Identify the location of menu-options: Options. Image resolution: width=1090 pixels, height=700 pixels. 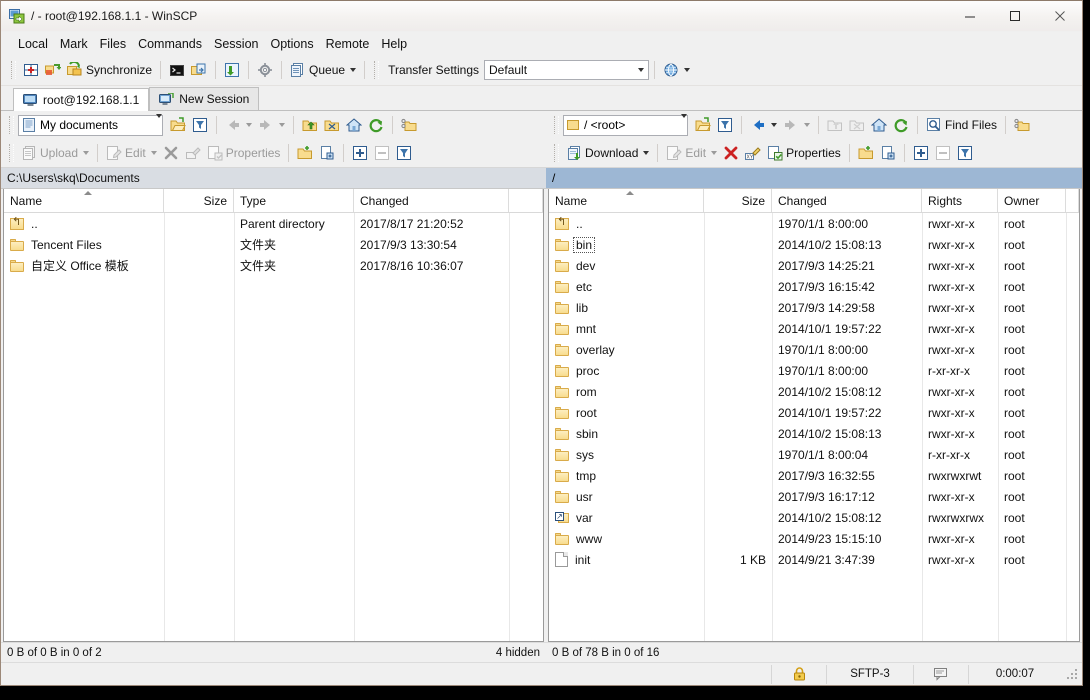
(291, 44).